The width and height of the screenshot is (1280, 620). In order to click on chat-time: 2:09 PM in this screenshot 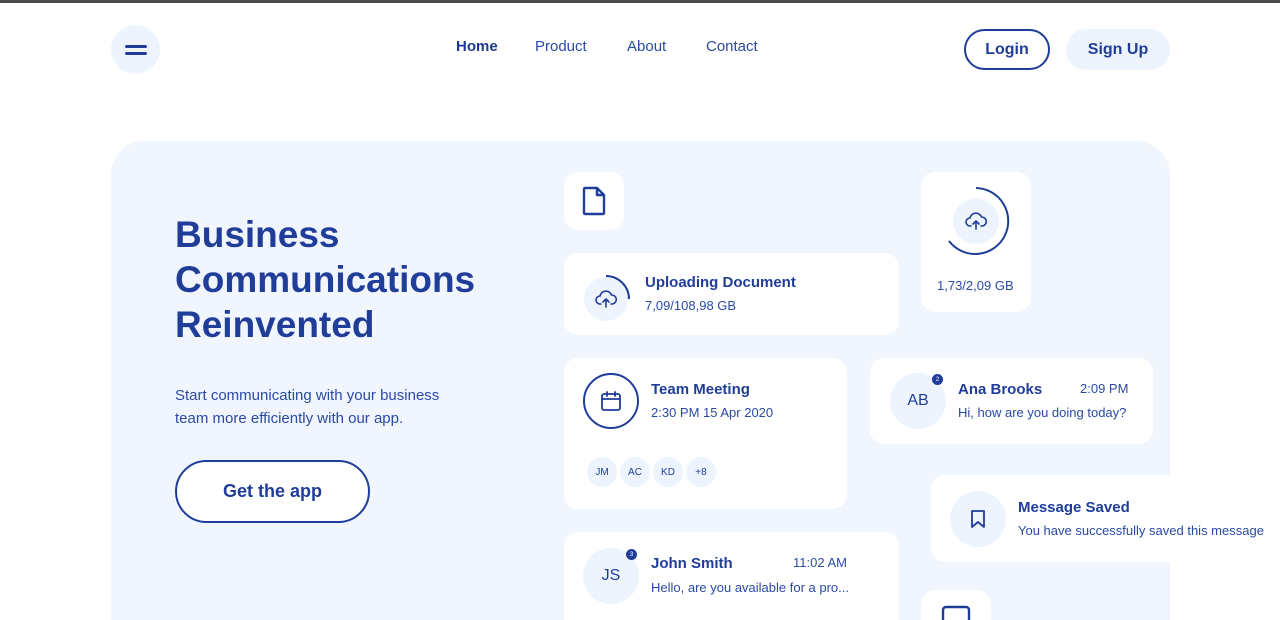, I will do `click(1104, 388)`.